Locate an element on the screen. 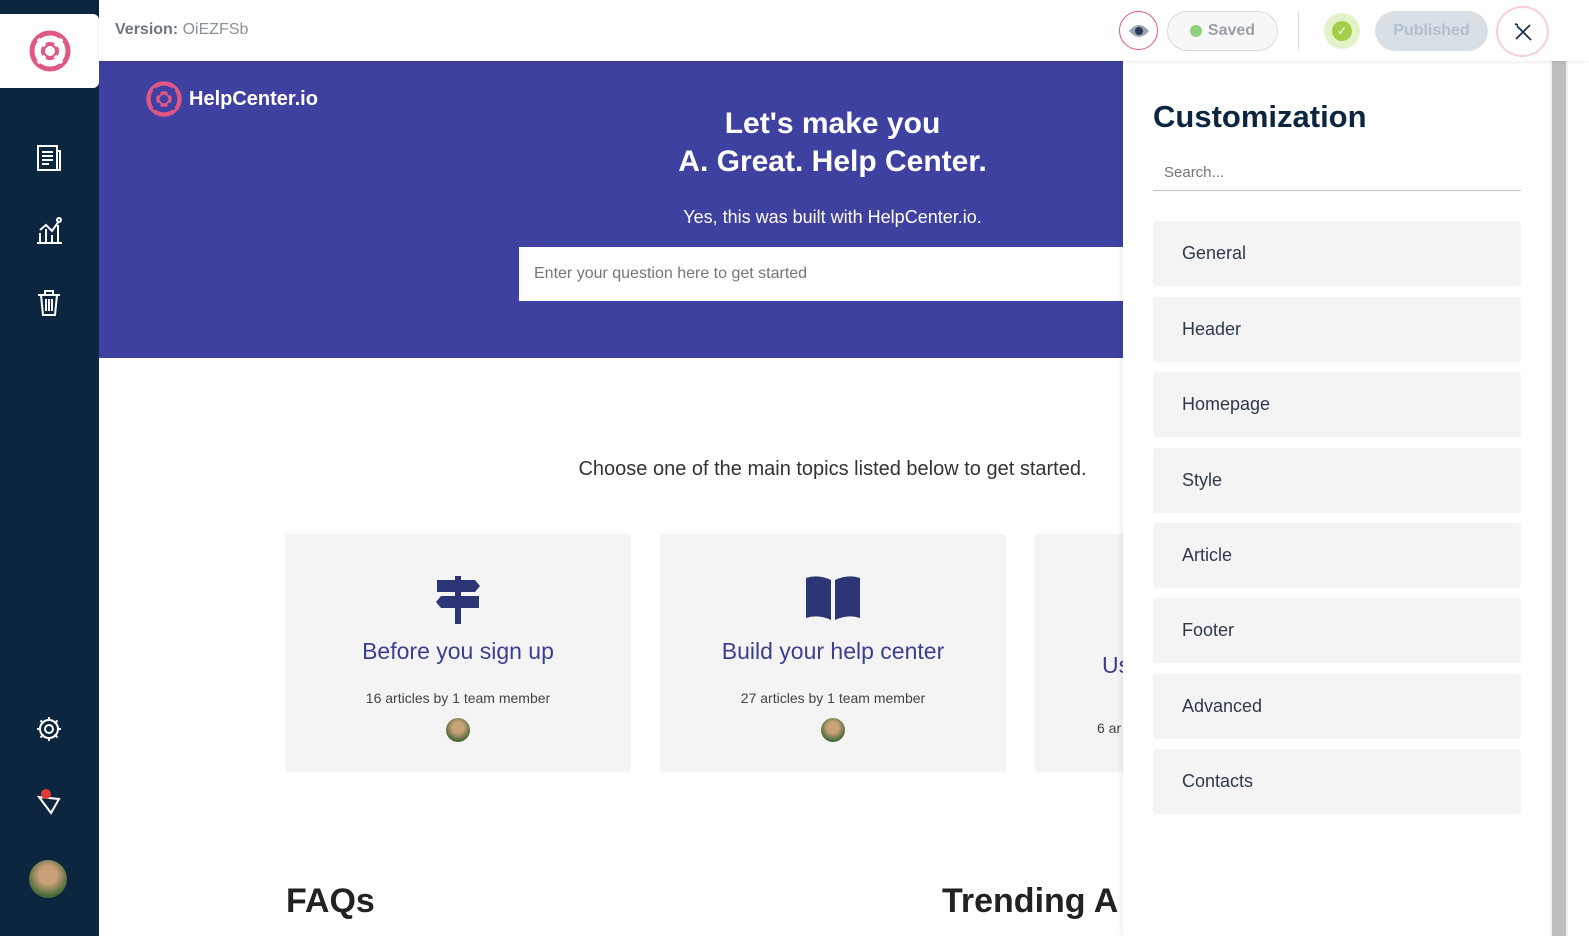 The image size is (1589, 936). panel-item-footer: Footer is located at coordinates (1337, 630).